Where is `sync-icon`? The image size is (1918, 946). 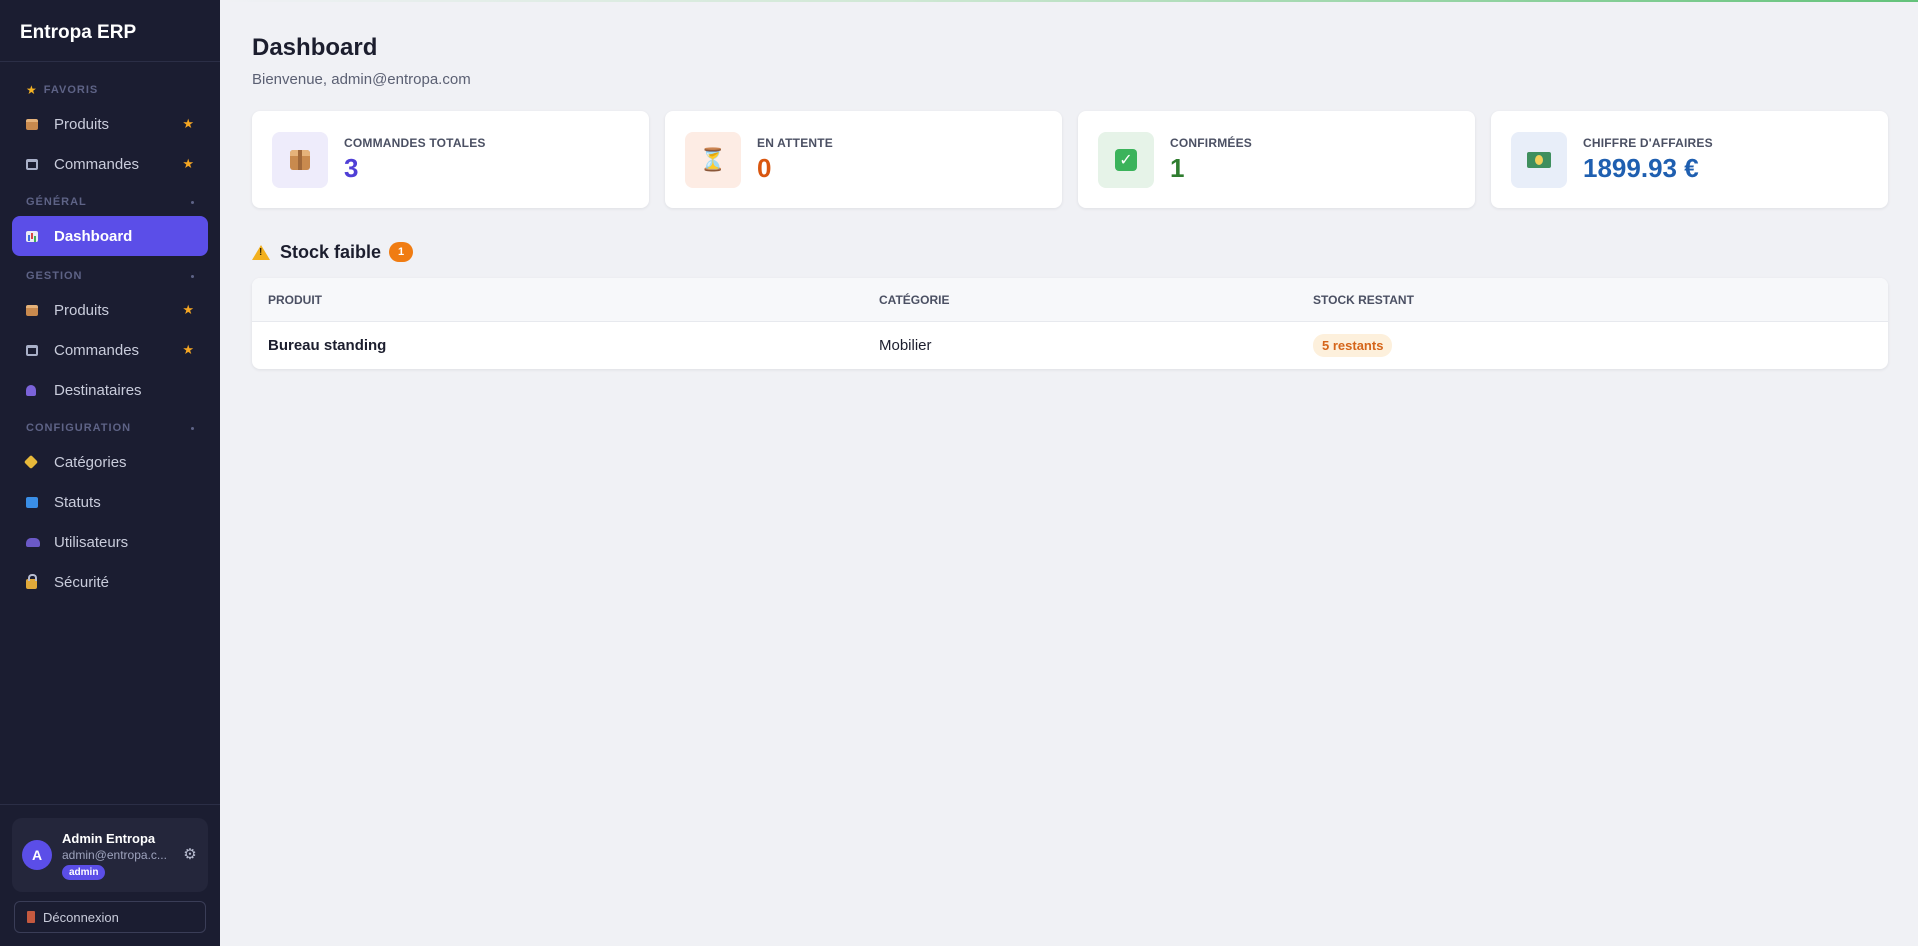 sync-icon is located at coordinates (40, 502).